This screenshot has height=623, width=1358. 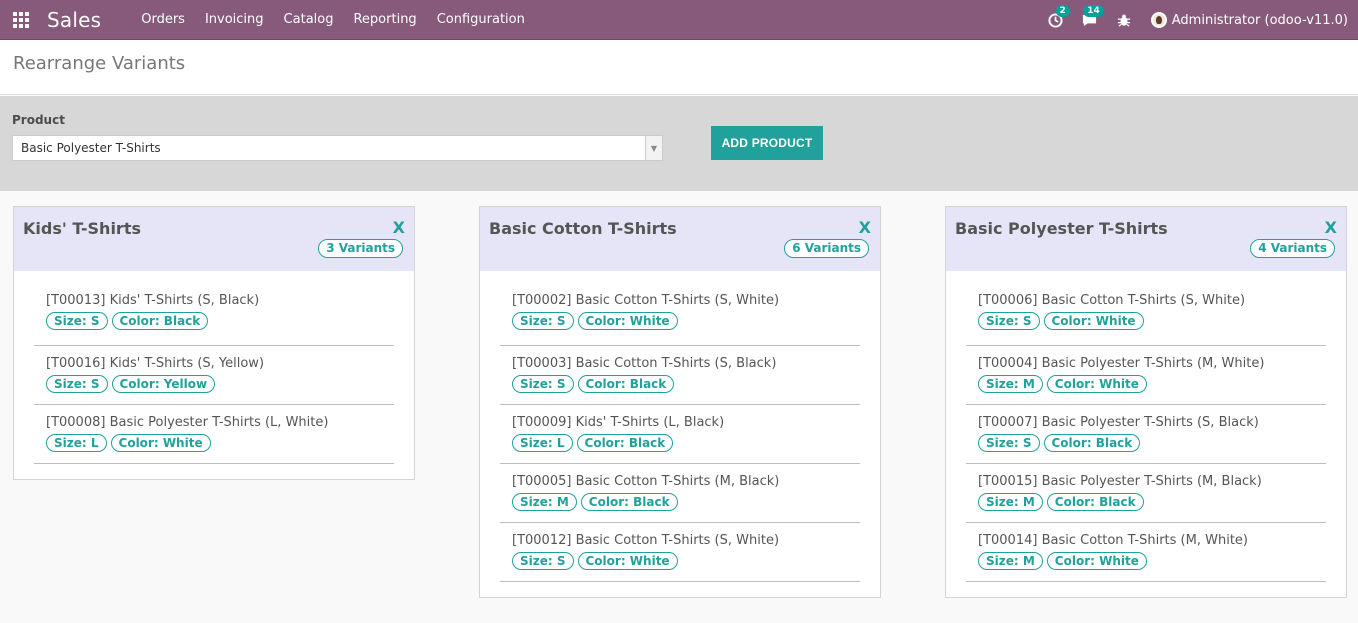 What do you see at coordinates (234, 19) in the screenshot?
I see `menu-item-invoicing: Invoicing` at bounding box center [234, 19].